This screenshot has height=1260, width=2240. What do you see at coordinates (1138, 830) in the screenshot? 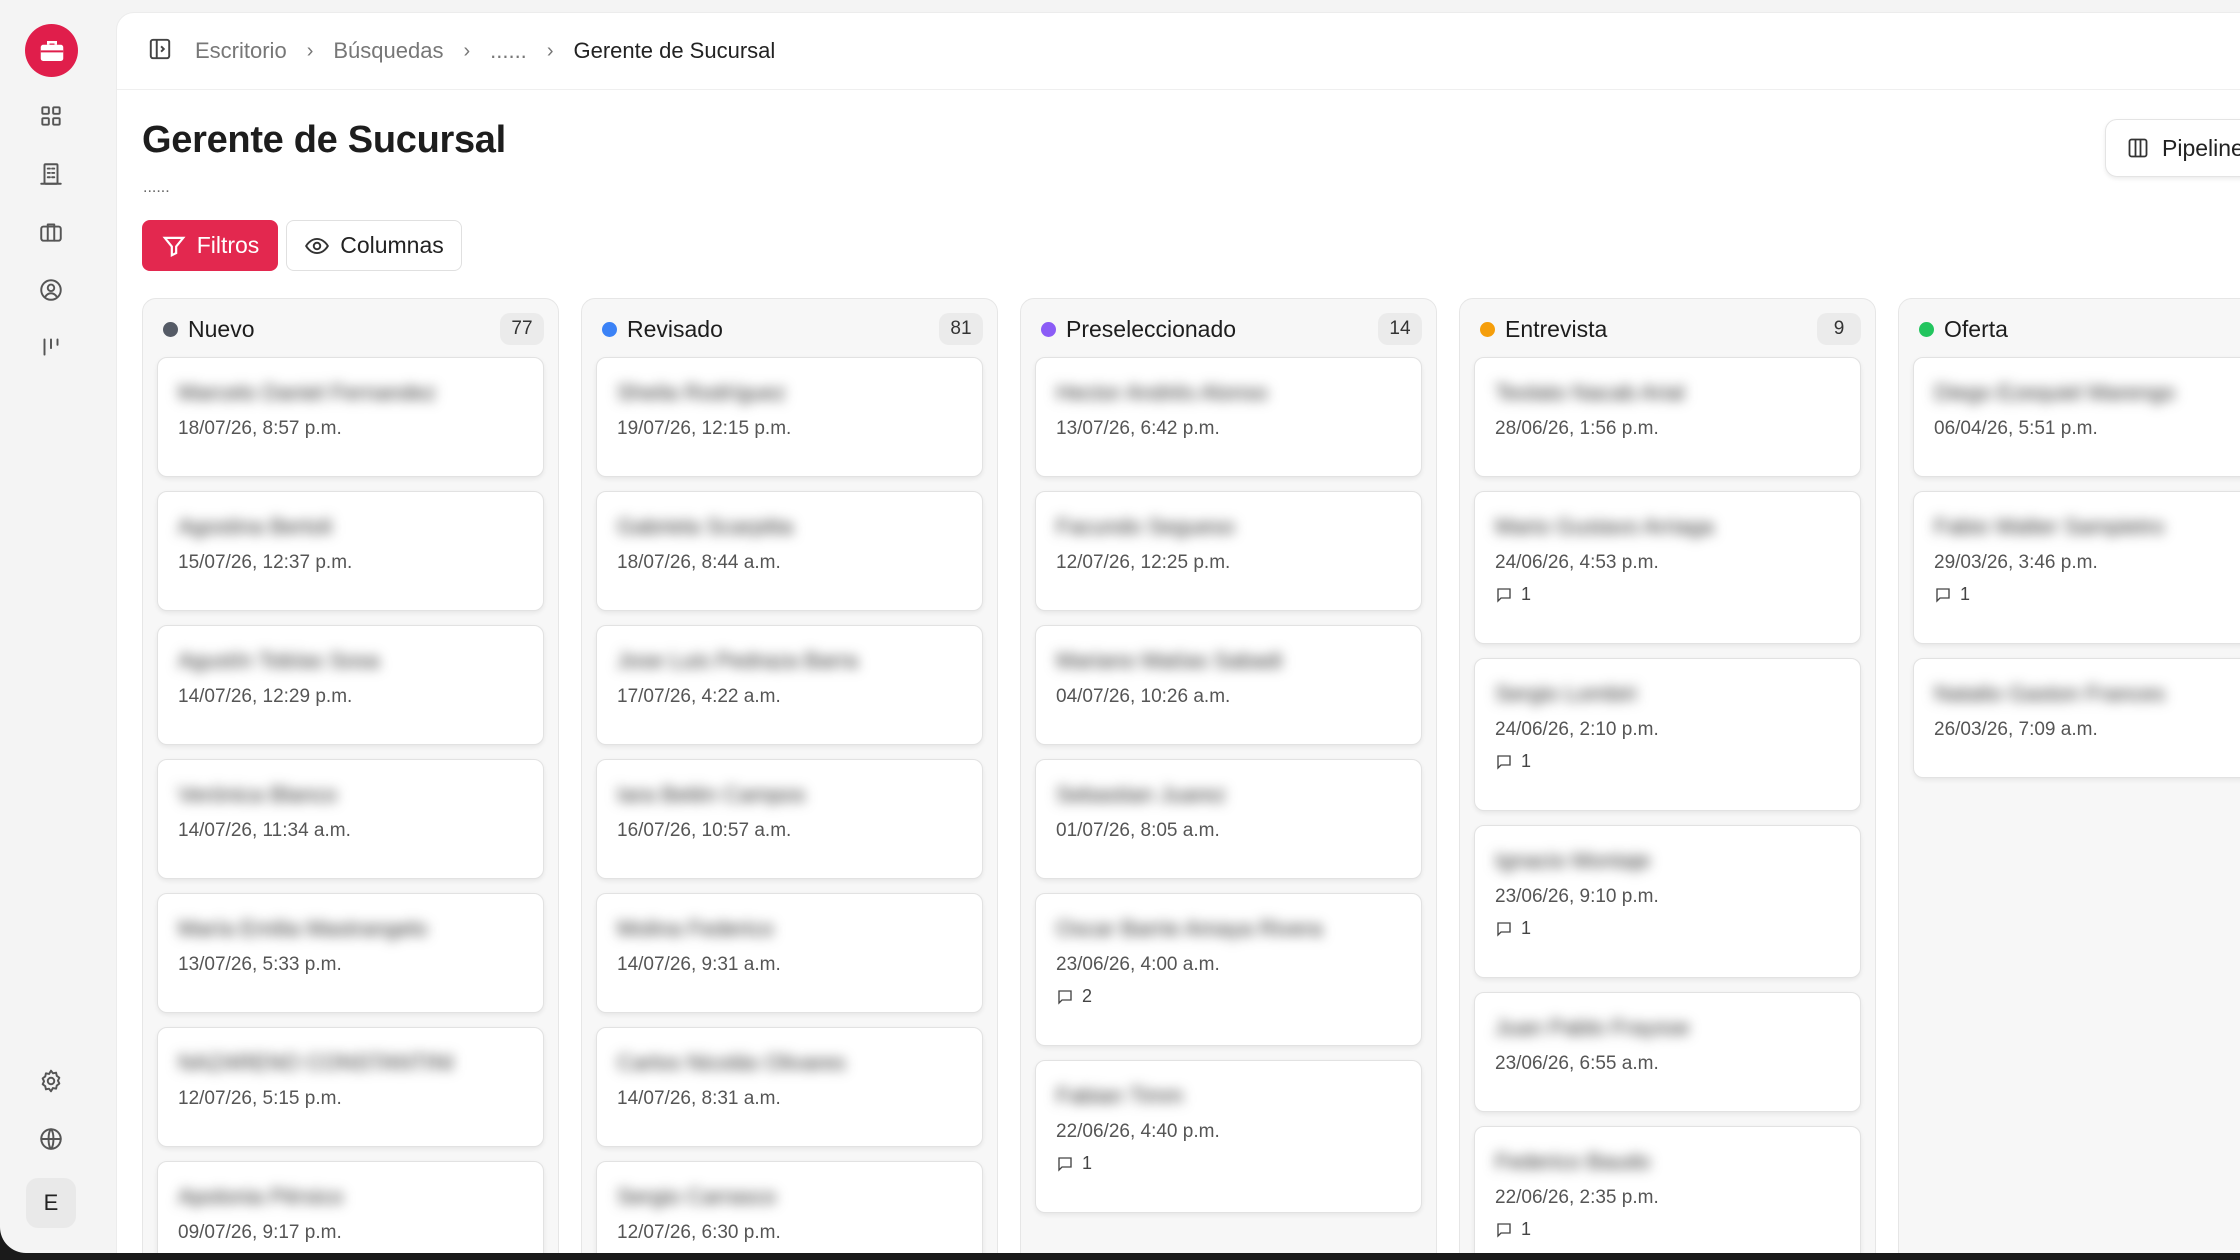
I see `candidate-date: 01/07/26, 8:05 a.m.` at bounding box center [1138, 830].